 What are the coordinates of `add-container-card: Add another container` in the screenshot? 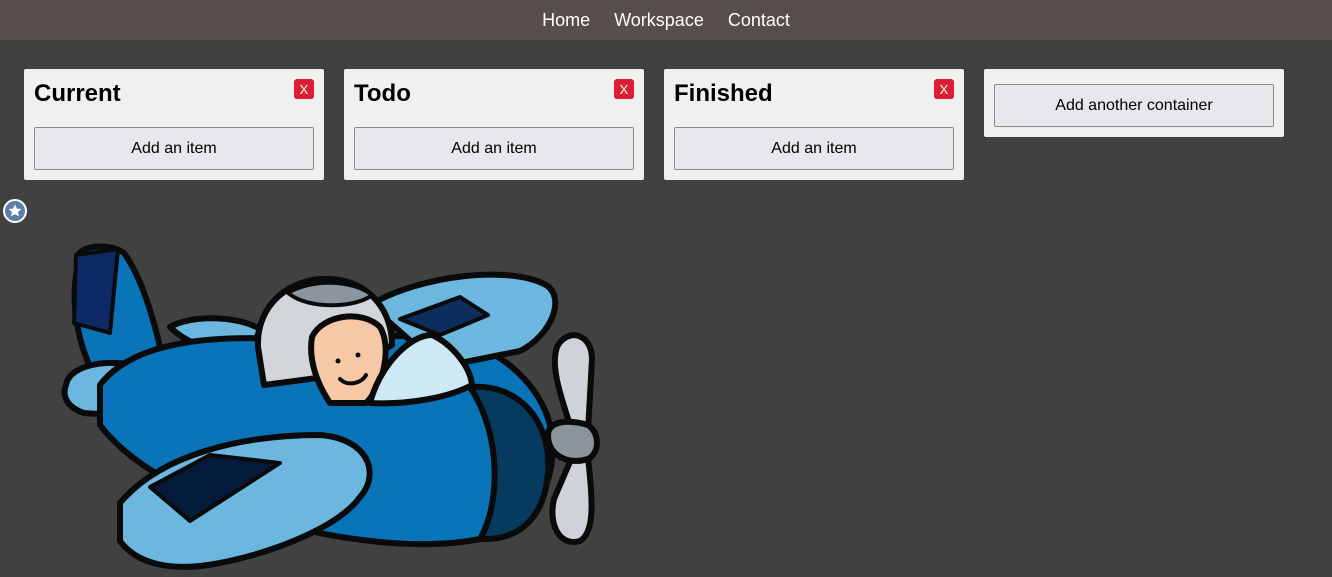 It's located at (1134, 103).